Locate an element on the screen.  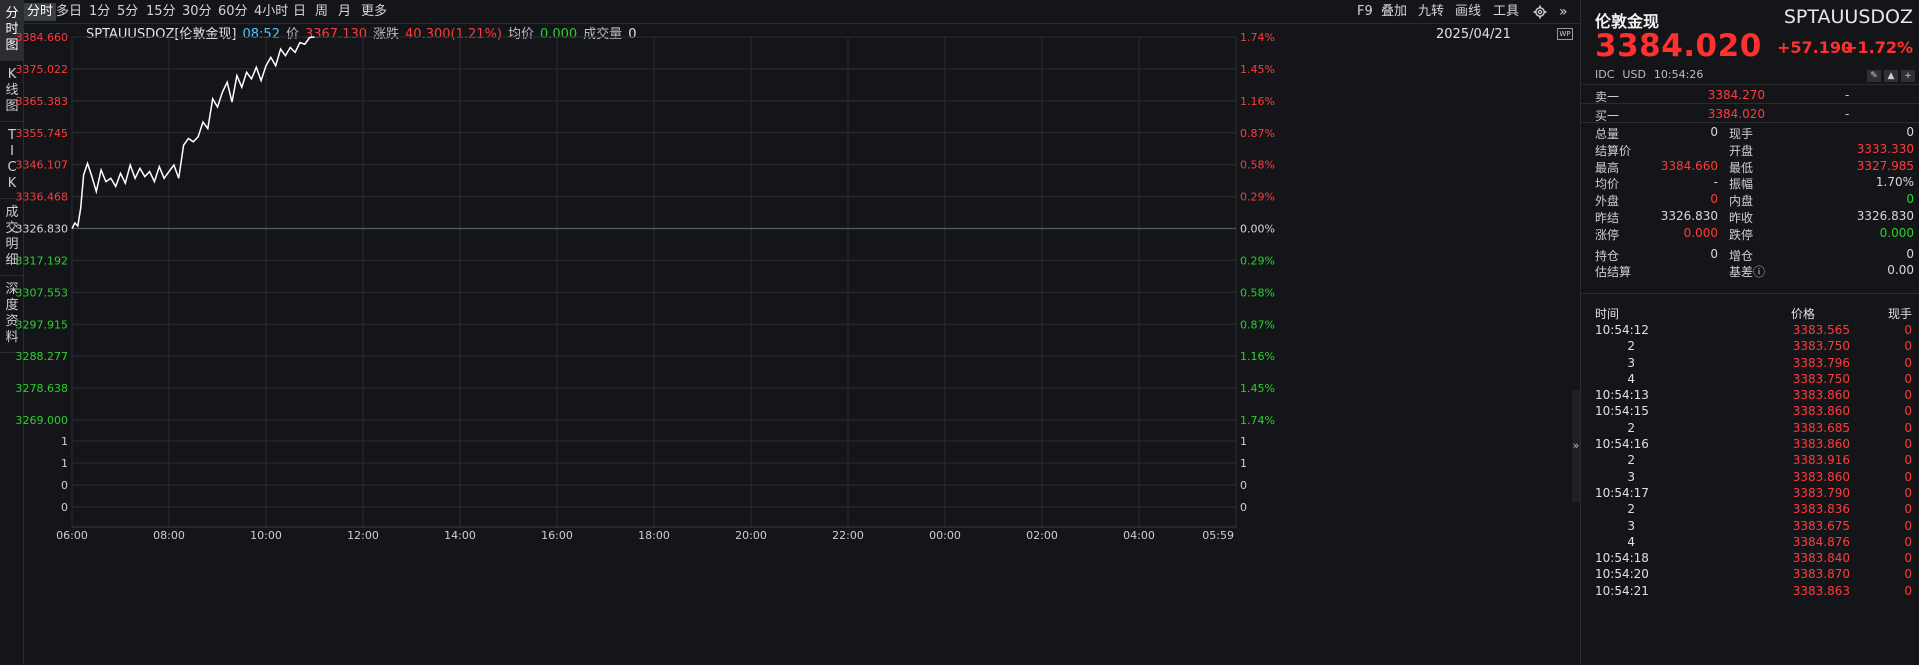
tick-time: 10:54:21 is located at coordinates (1622, 590).